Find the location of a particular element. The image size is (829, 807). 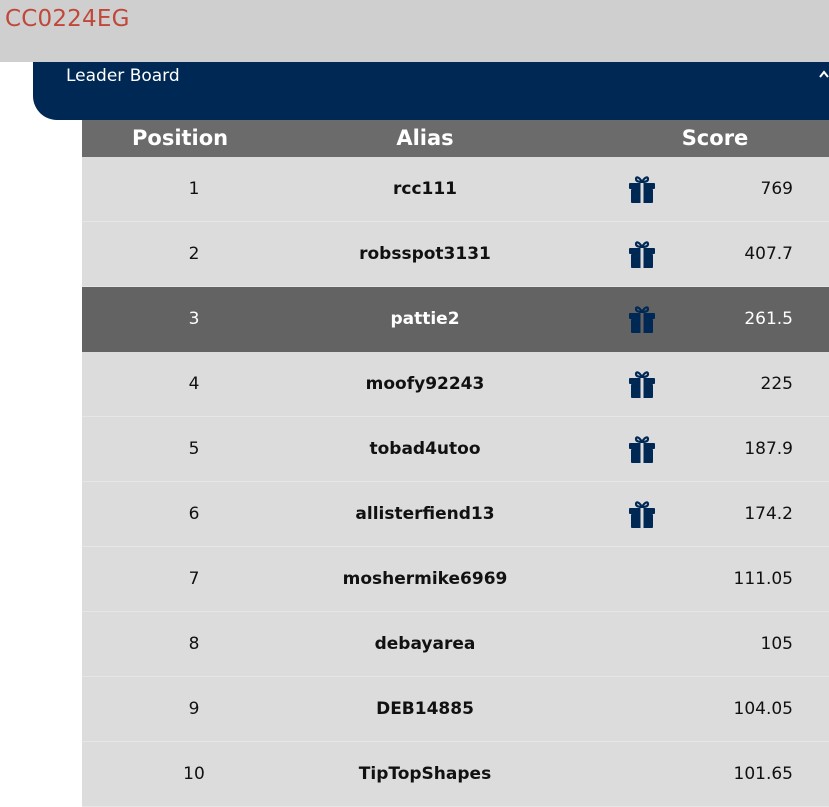

header-alias: Alias is located at coordinates (425, 138).